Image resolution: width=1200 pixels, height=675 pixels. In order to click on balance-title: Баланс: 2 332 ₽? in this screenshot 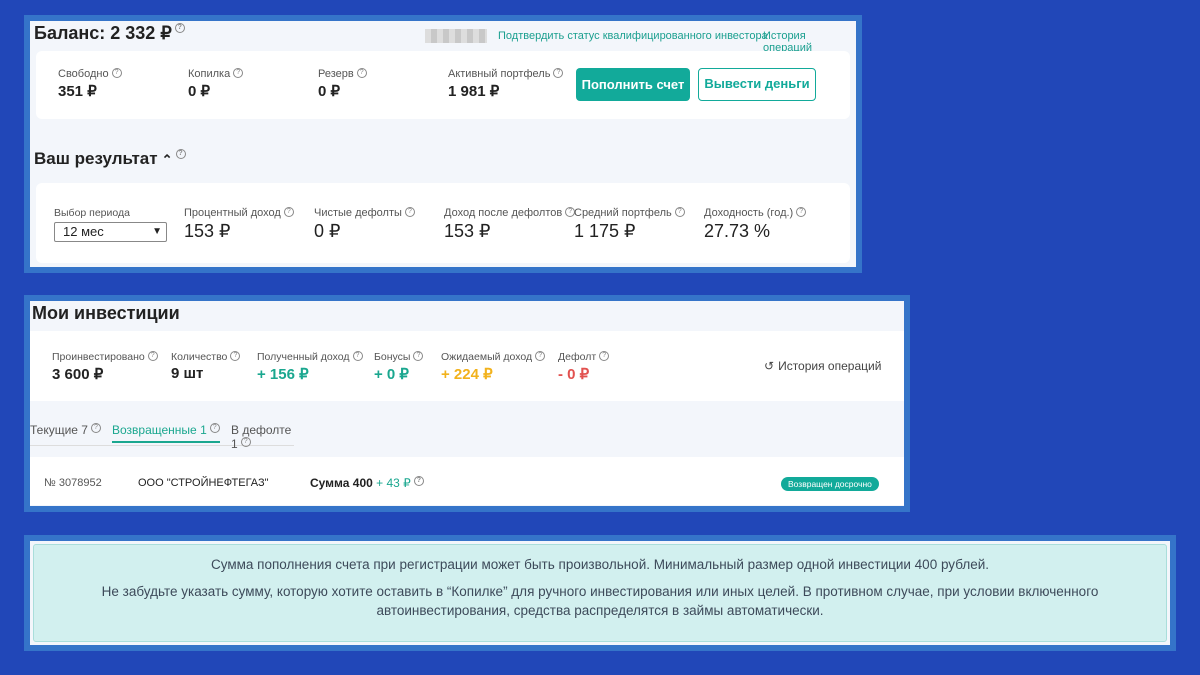, I will do `click(109, 33)`.